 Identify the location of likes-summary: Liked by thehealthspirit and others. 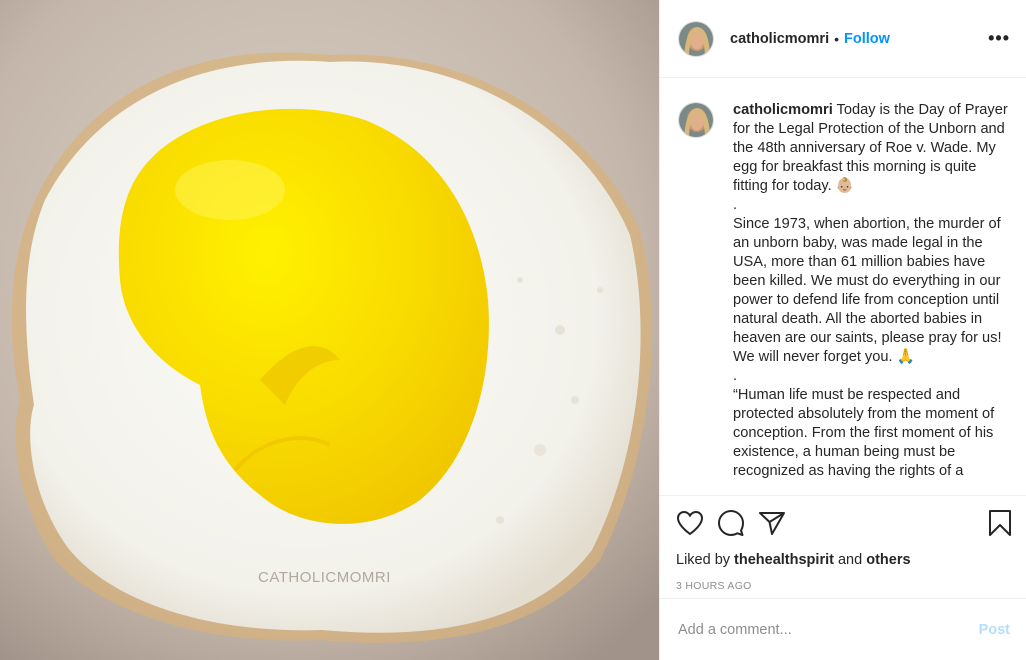
(844, 560).